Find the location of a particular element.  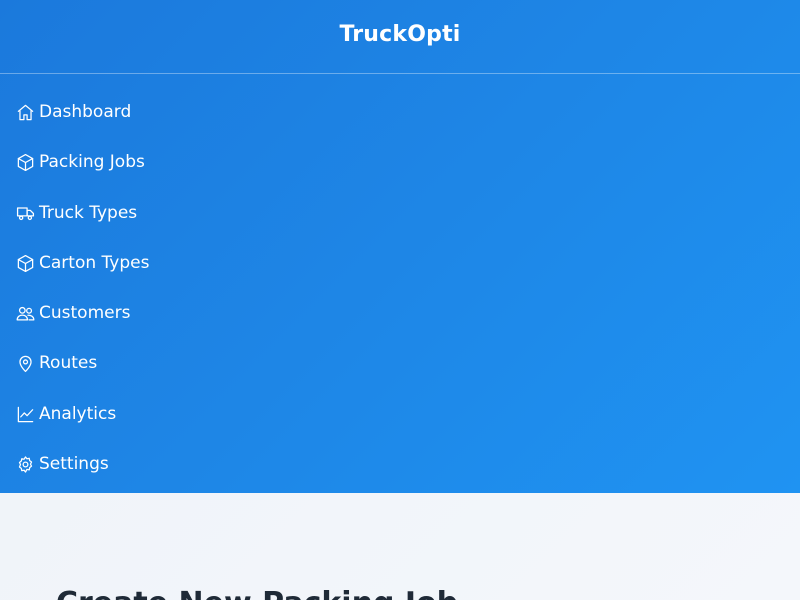

sidebar-item-customers: Customers is located at coordinates (73, 313).